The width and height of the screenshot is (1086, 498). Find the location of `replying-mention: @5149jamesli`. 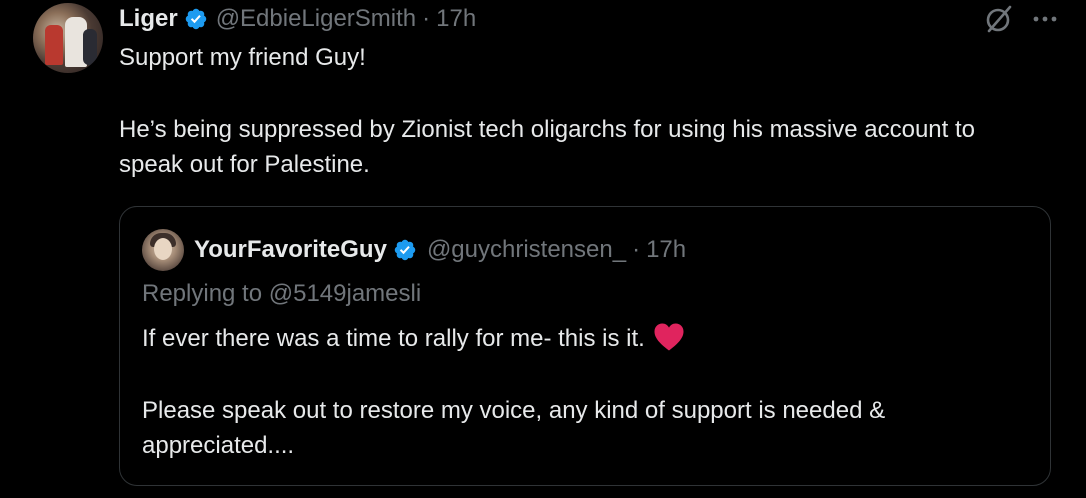

replying-mention: @5149jamesli is located at coordinates (345, 293).